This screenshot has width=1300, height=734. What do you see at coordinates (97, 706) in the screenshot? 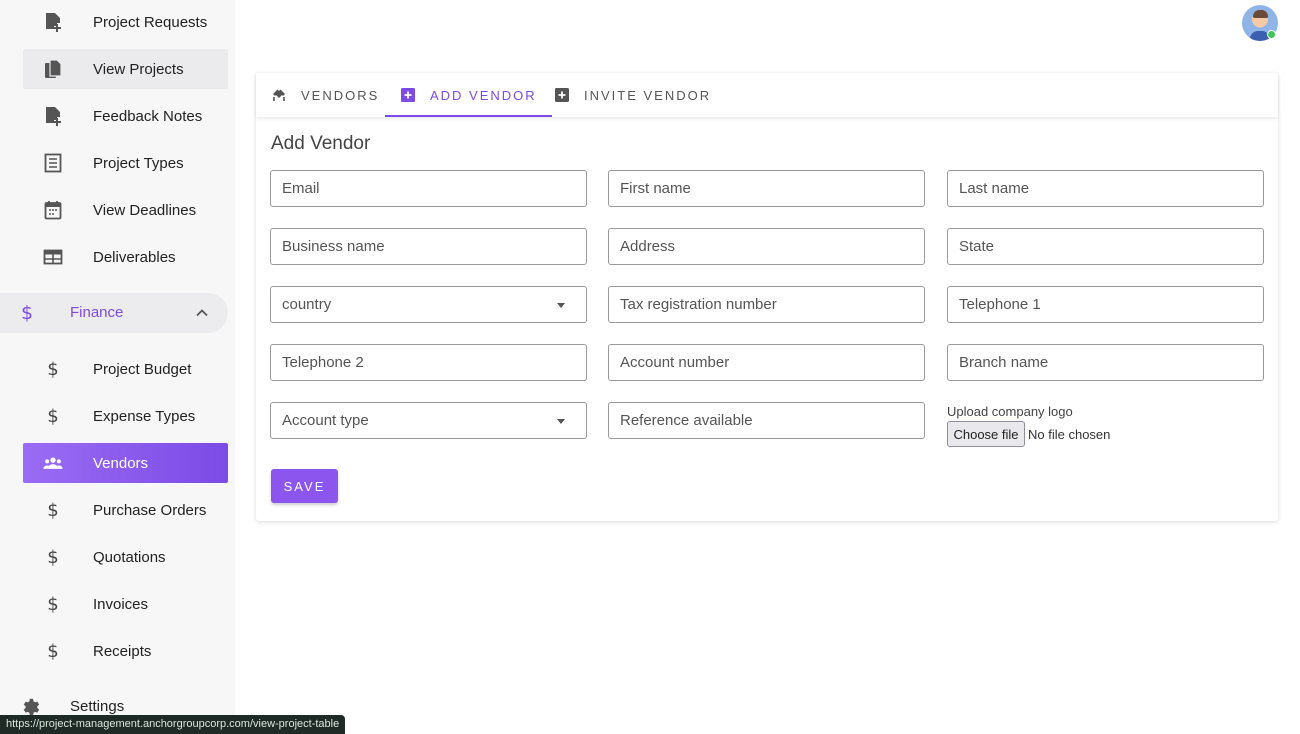
I see `settings-label: Settings` at bounding box center [97, 706].